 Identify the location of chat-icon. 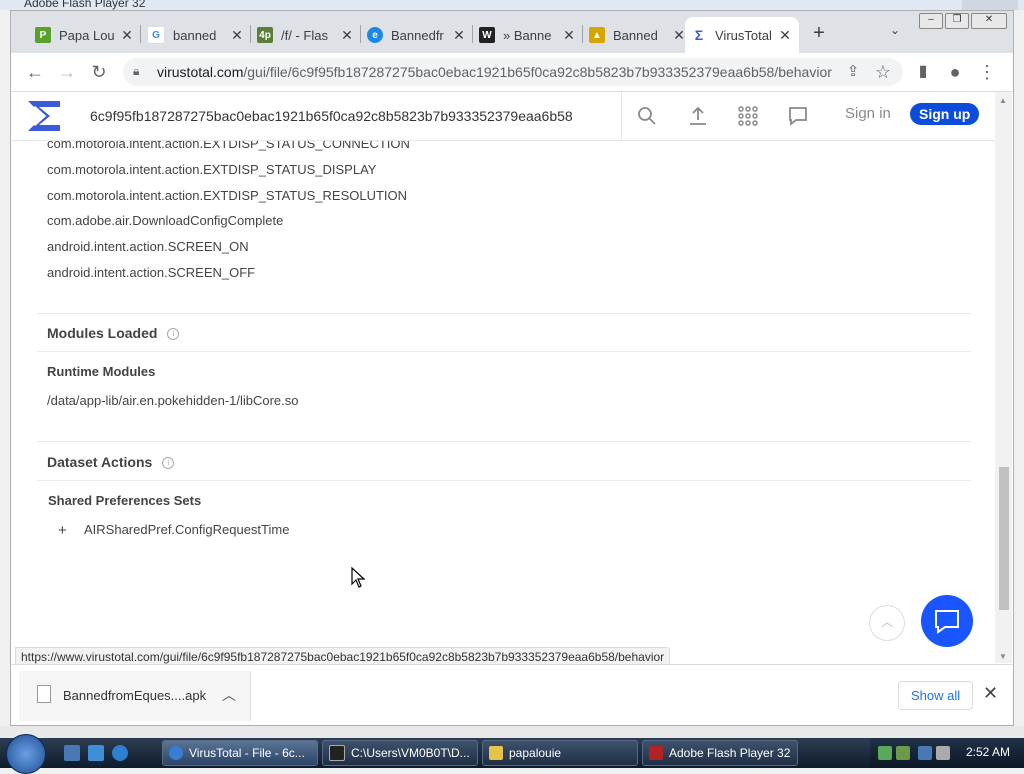
(947, 622).